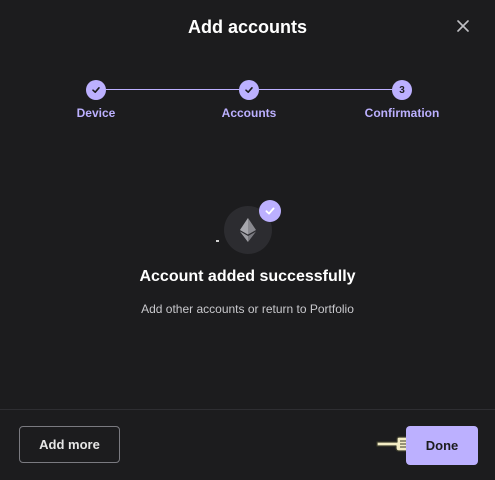 This screenshot has height=480, width=495. I want to click on dialog-title: Add accounts, so click(247, 27).